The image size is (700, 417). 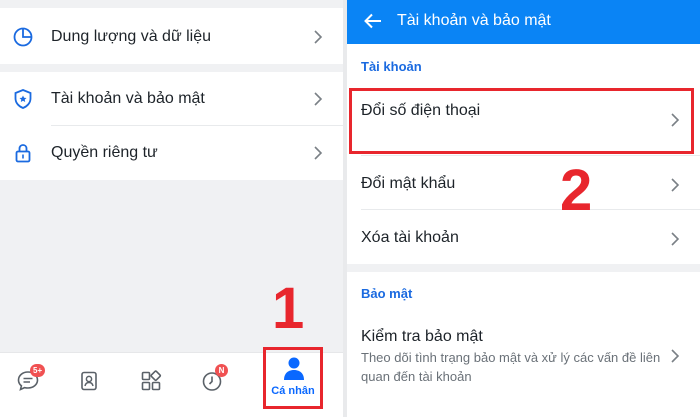 What do you see at coordinates (23, 99) in the screenshot?
I see `shield-icon` at bounding box center [23, 99].